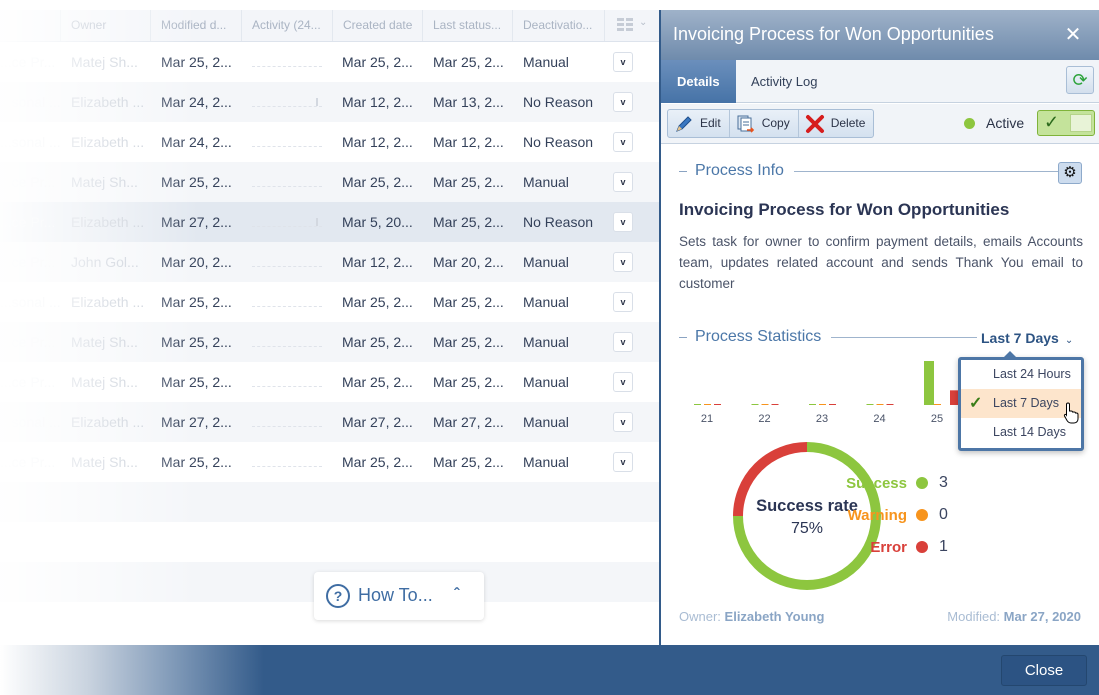  Describe the element at coordinates (784, 81) in the screenshot. I see `tab-activity-log: Activity Log` at that location.